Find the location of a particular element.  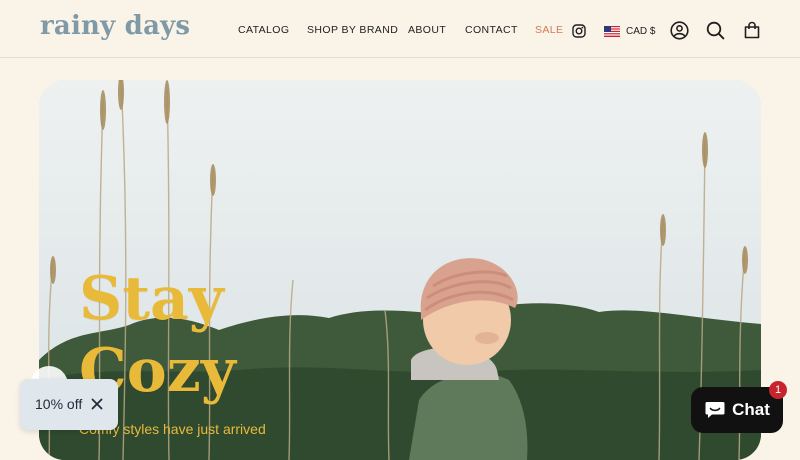

hero-title-line-1: Stay is located at coordinates (151, 299).